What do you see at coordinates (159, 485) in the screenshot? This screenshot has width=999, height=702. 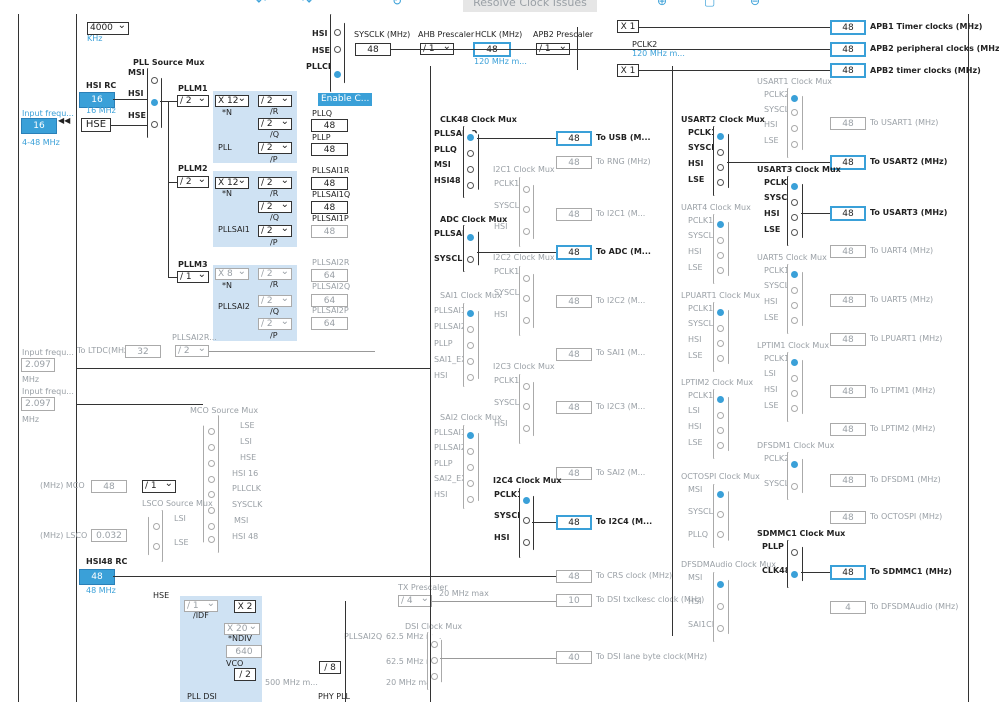 I see `mco-div-select: / 1` at bounding box center [159, 485].